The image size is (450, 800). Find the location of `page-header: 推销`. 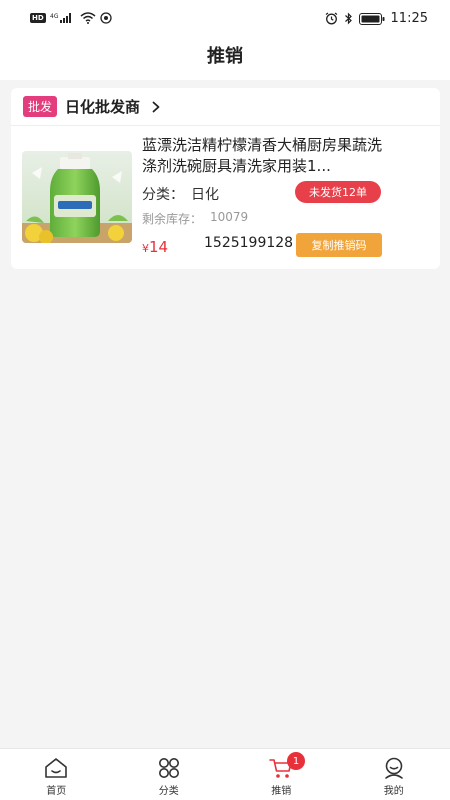

page-header: 推销 is located at coordinates (225, 59).